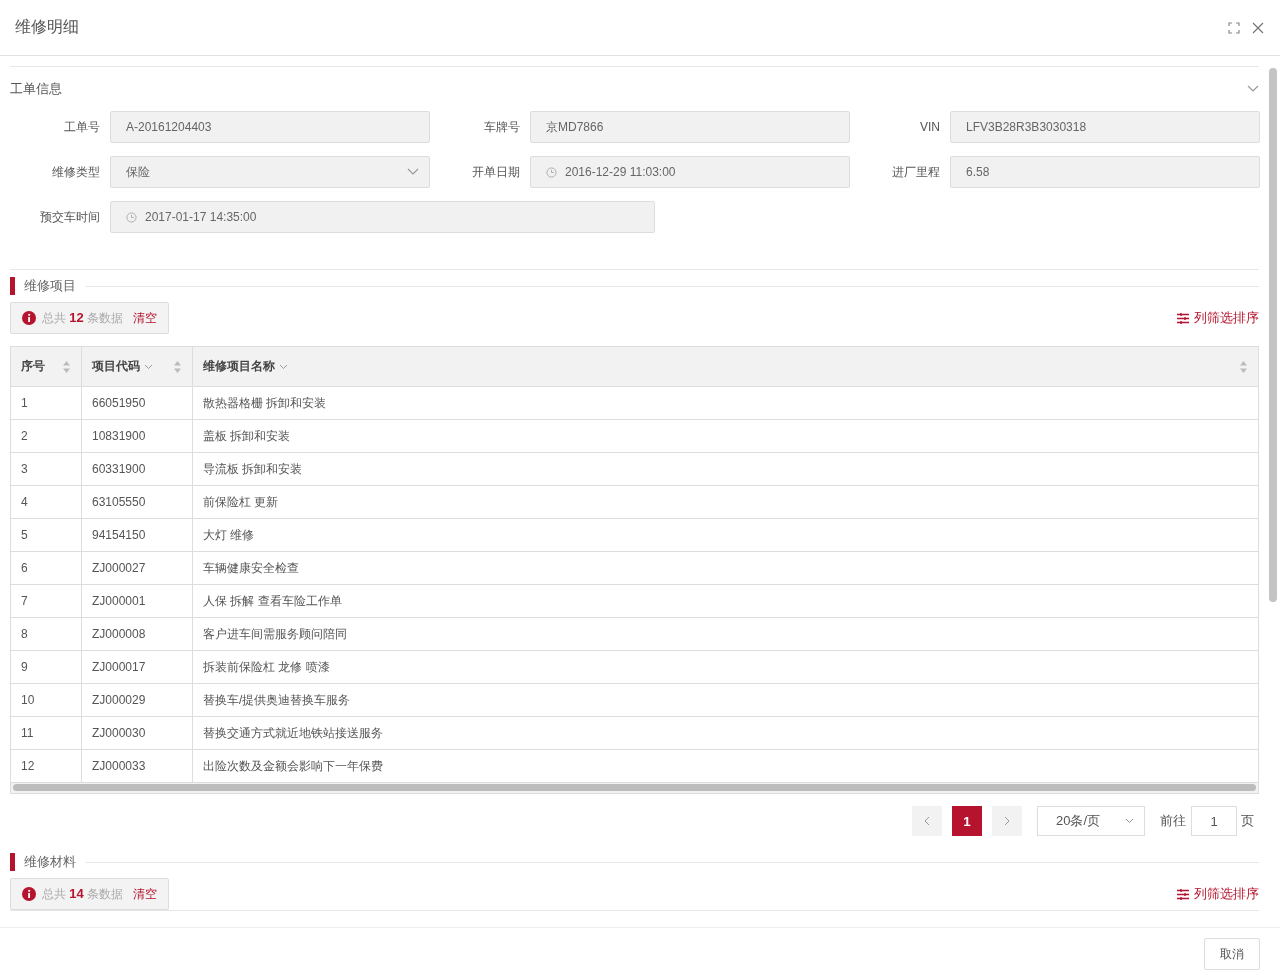  Describe the element at coordinates (76, 172) in the screenshot. I see `field-label: 维修类型` at that location.